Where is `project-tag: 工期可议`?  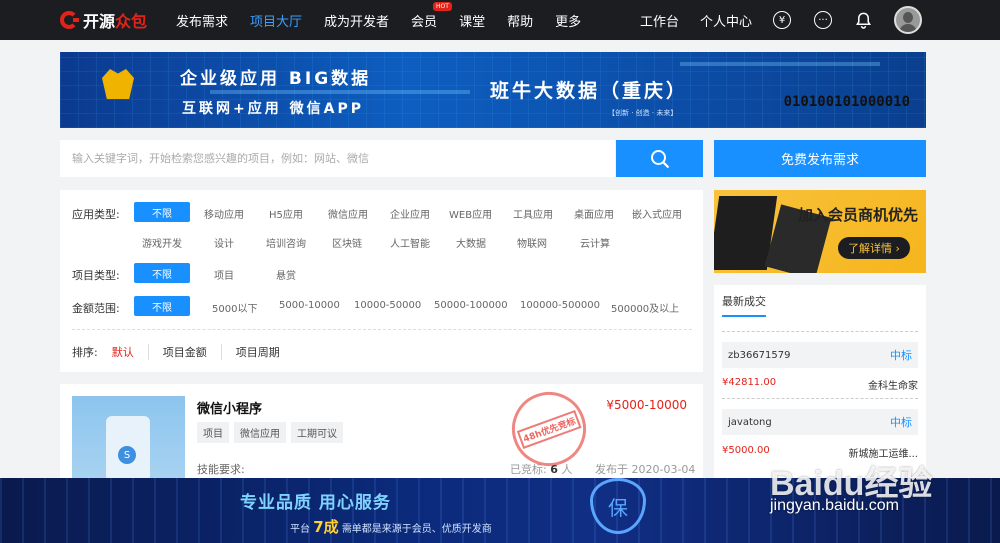 project-tag: 工期可议 is located at coordinates (317, 432).